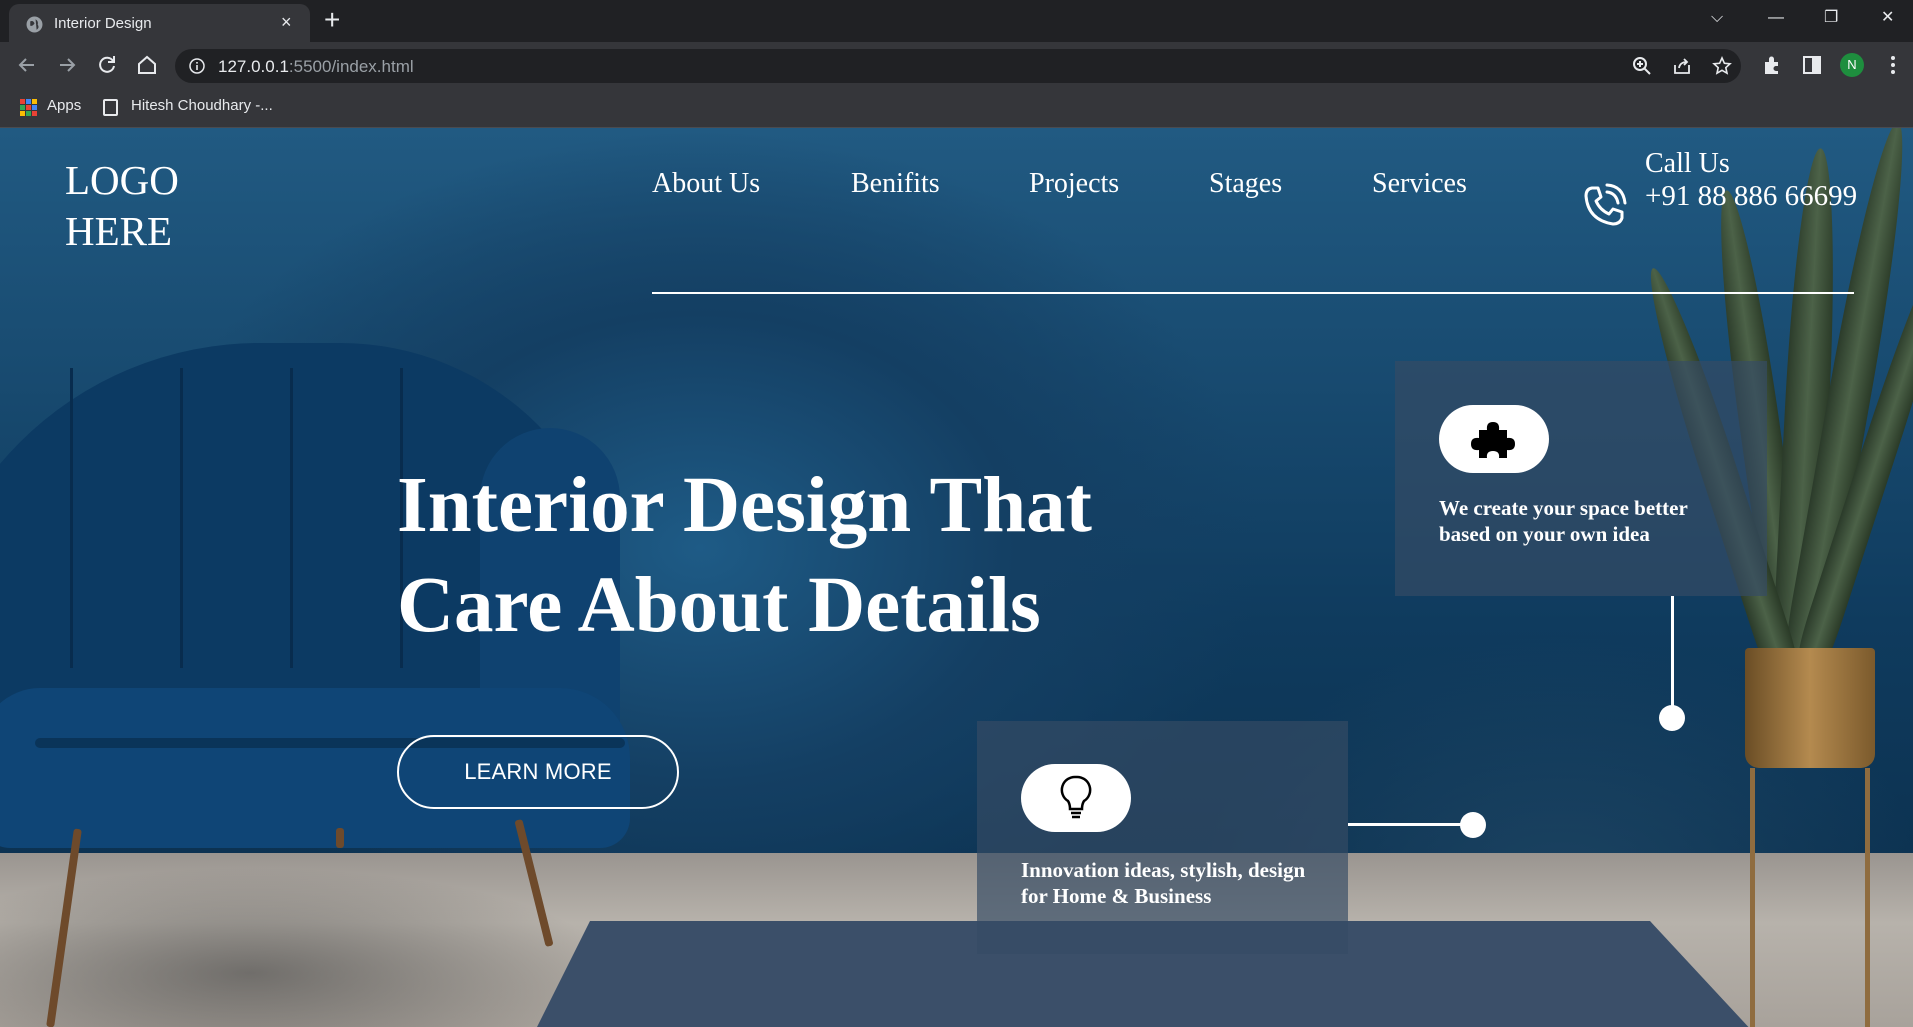 The image size is (1913, 1027). I want to click on home-icon, so click(147, 65).